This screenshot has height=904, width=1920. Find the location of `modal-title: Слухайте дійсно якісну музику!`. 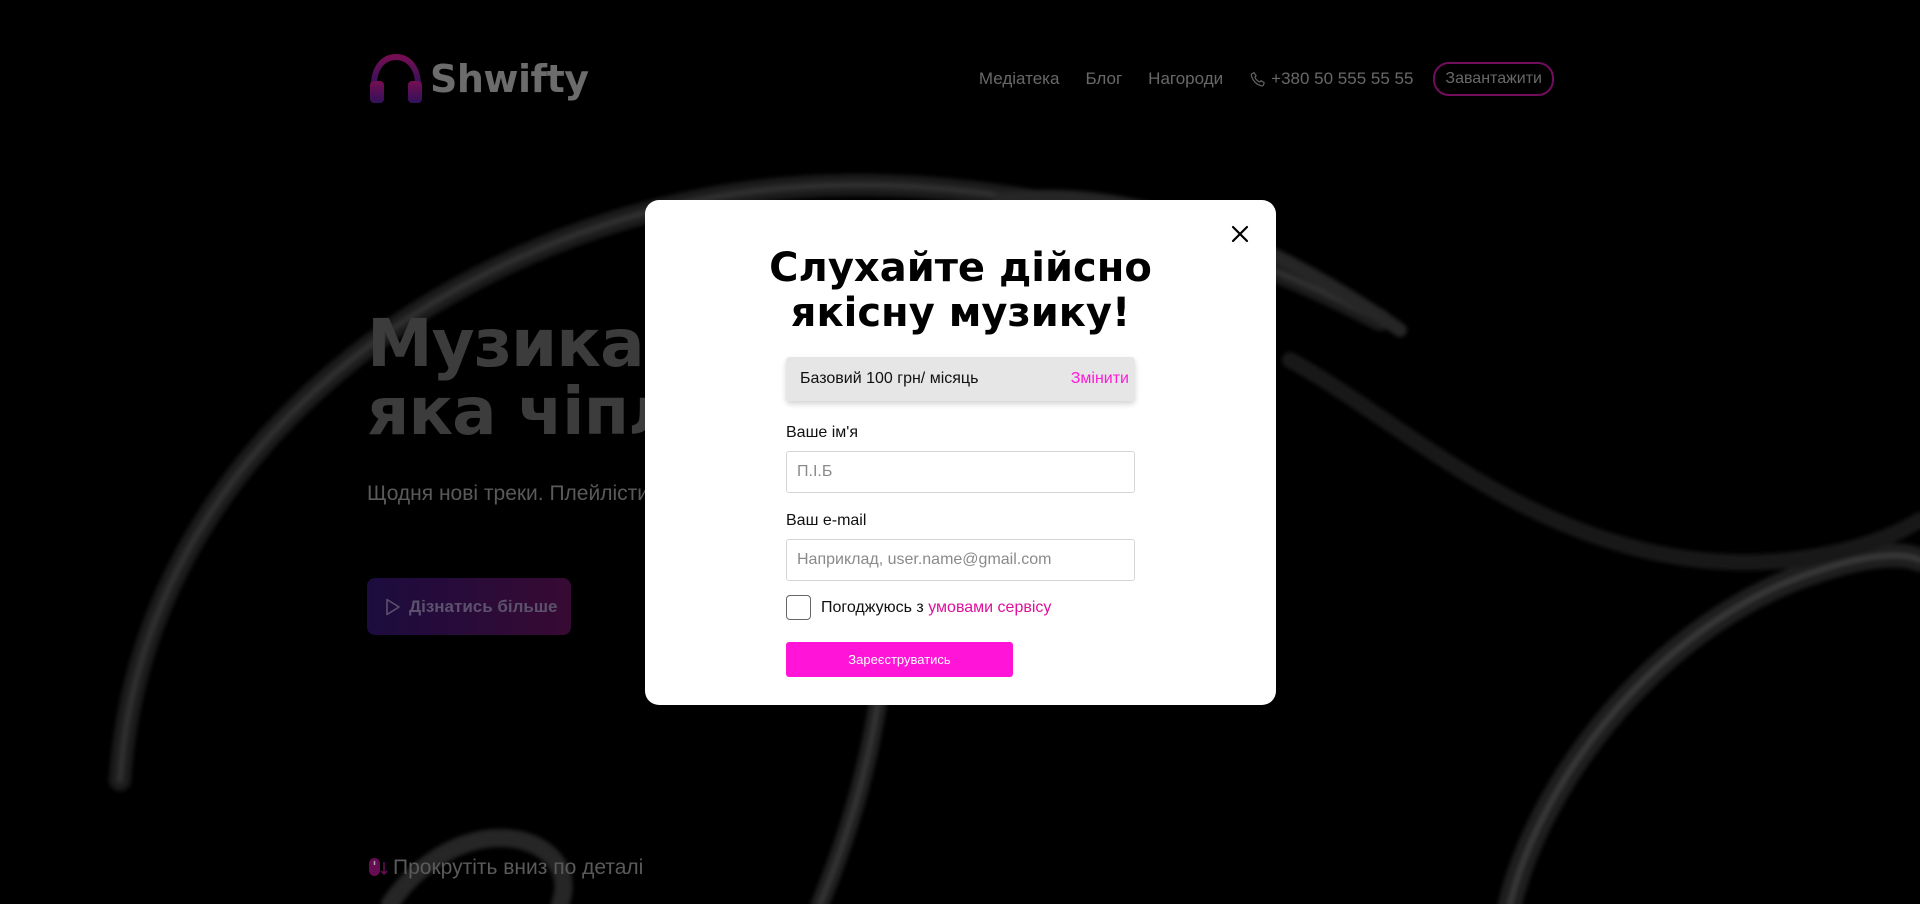

modal-title: Слухайте дійсно якісну музику! is located at coordinates (960, 291).